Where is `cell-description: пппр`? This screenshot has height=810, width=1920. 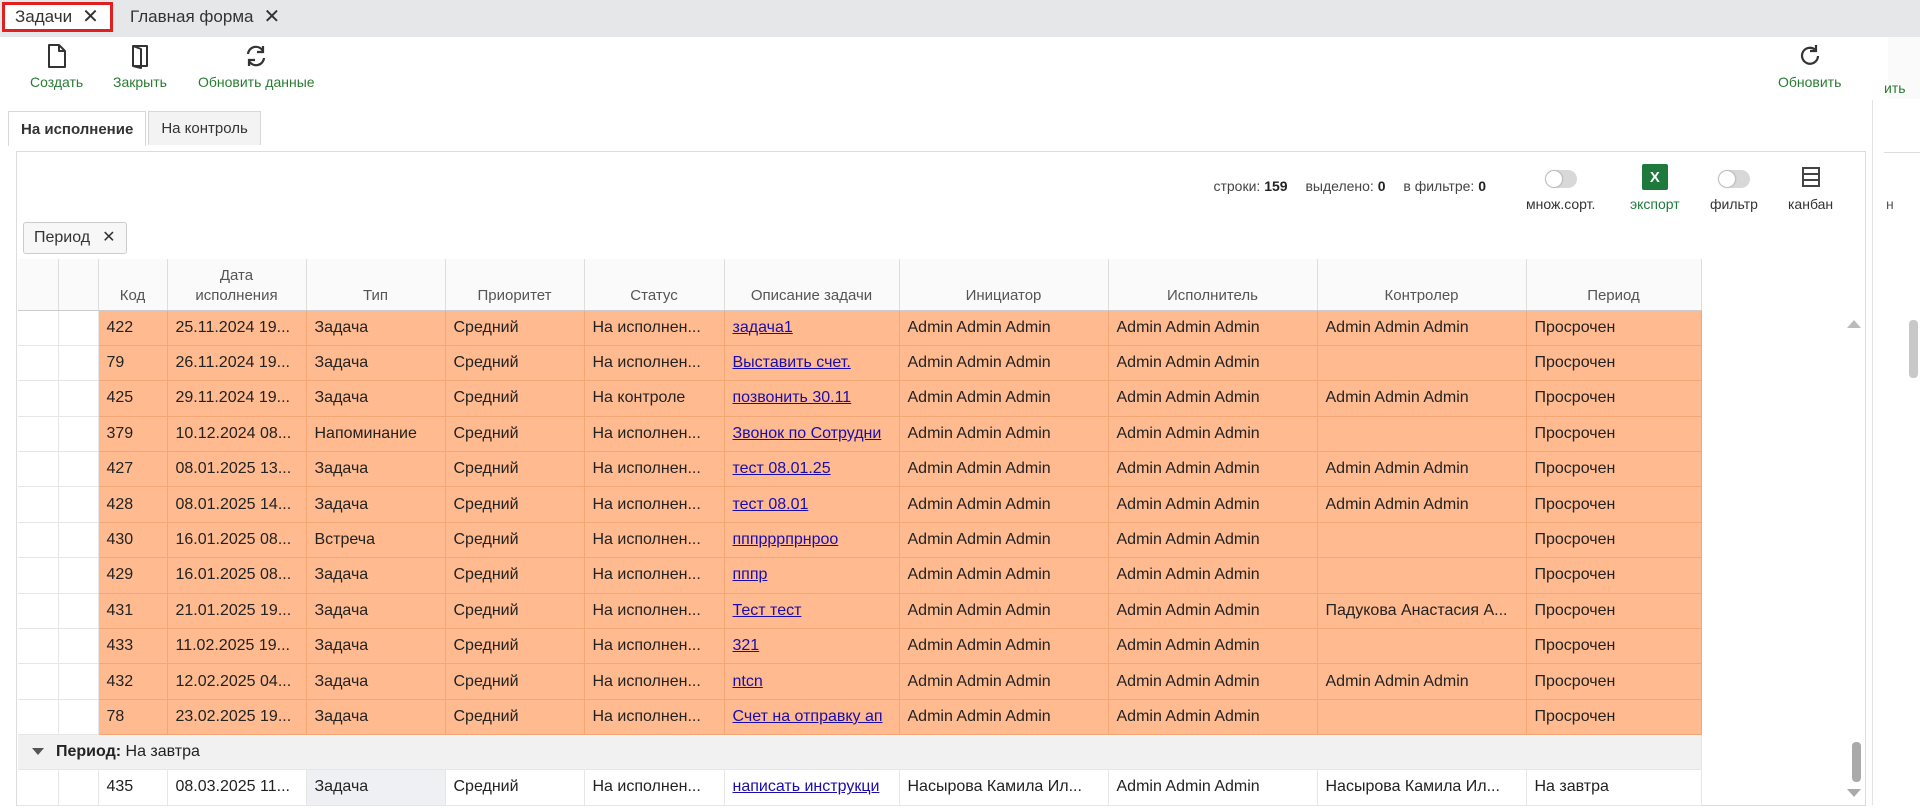 cell-description: пппр is located at coordinates (812, 575).